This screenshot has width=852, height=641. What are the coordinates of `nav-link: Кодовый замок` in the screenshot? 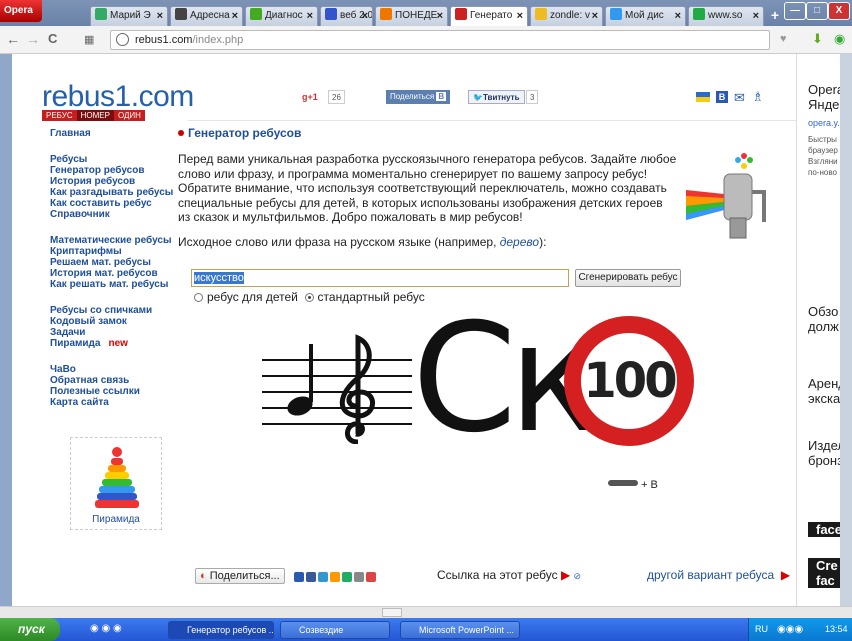 It's located at (88, 321).